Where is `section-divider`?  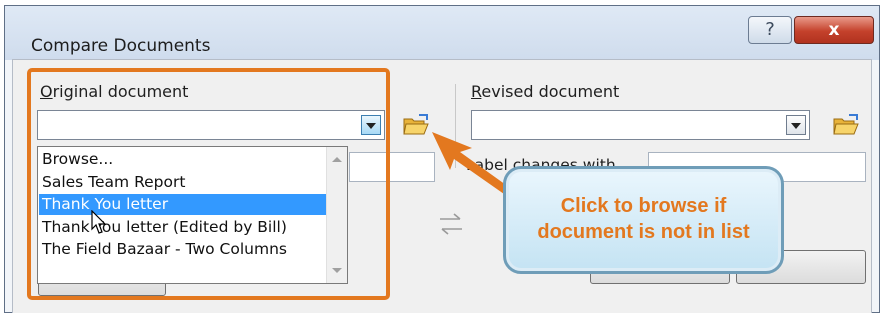
section-divider is located at coordinates (455, 126).